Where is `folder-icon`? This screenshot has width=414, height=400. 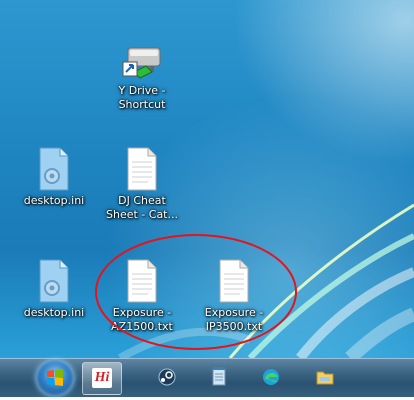
folder-icon is located at coordinates (325, 378).